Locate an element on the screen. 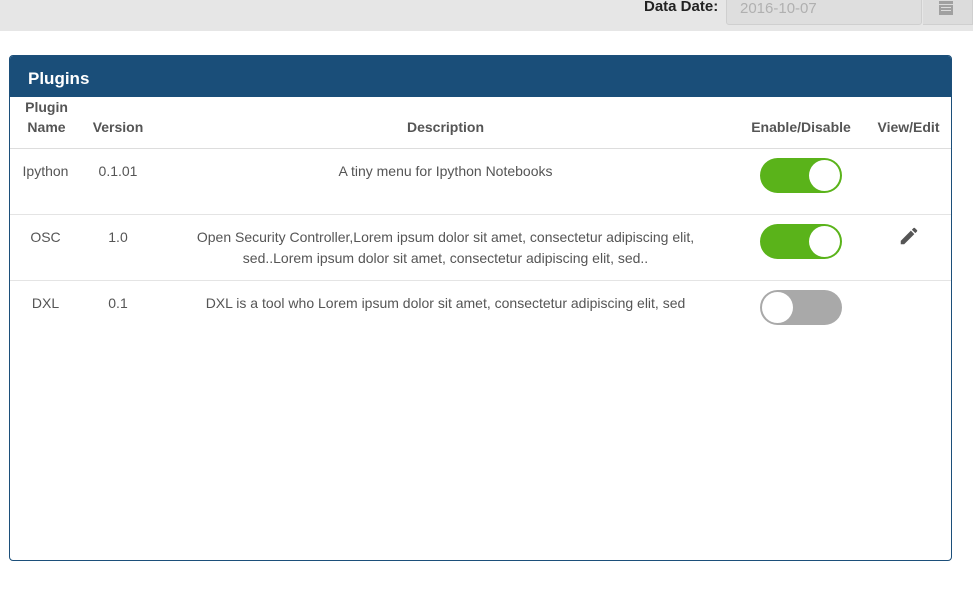  plugin-version: 0.1 is located at coordinates (118, 303).